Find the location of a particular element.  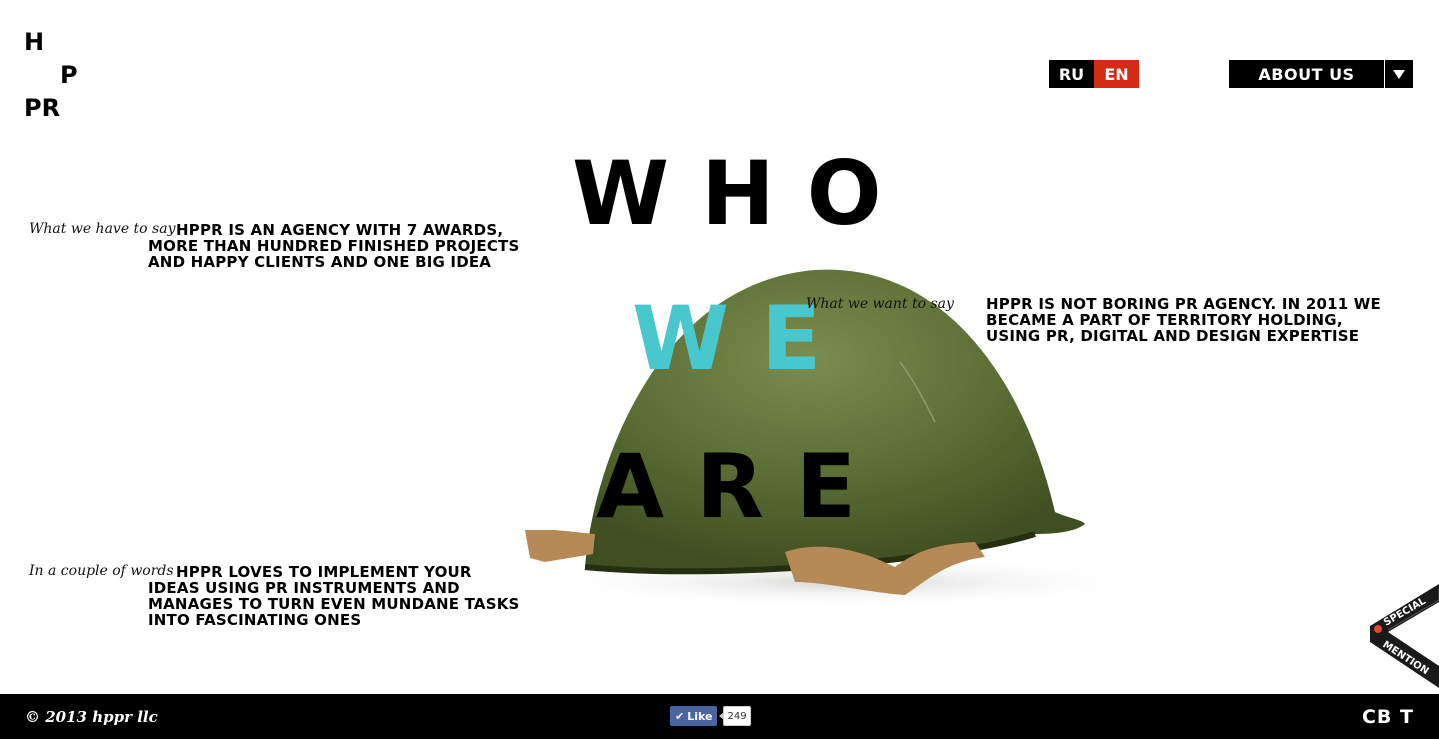

headline-who: WHO is located at coordinates (743, 193).